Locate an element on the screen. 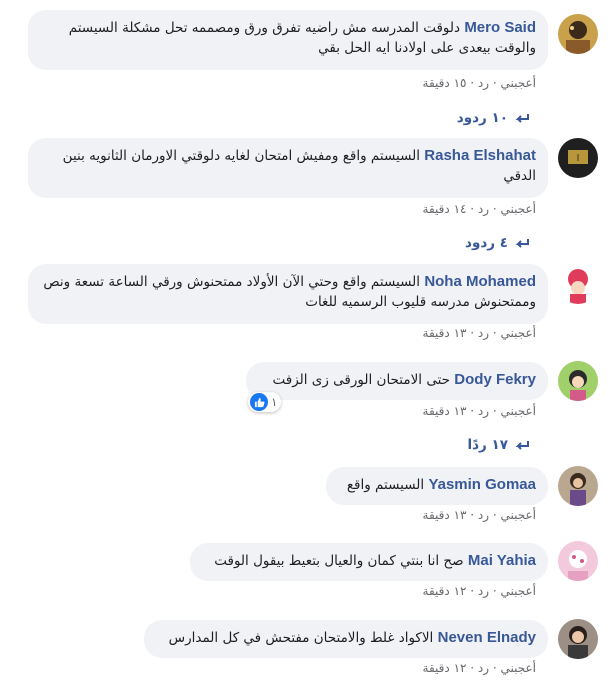  comment-time: ١٥ دقيقة is located at coordinates (445, 83).